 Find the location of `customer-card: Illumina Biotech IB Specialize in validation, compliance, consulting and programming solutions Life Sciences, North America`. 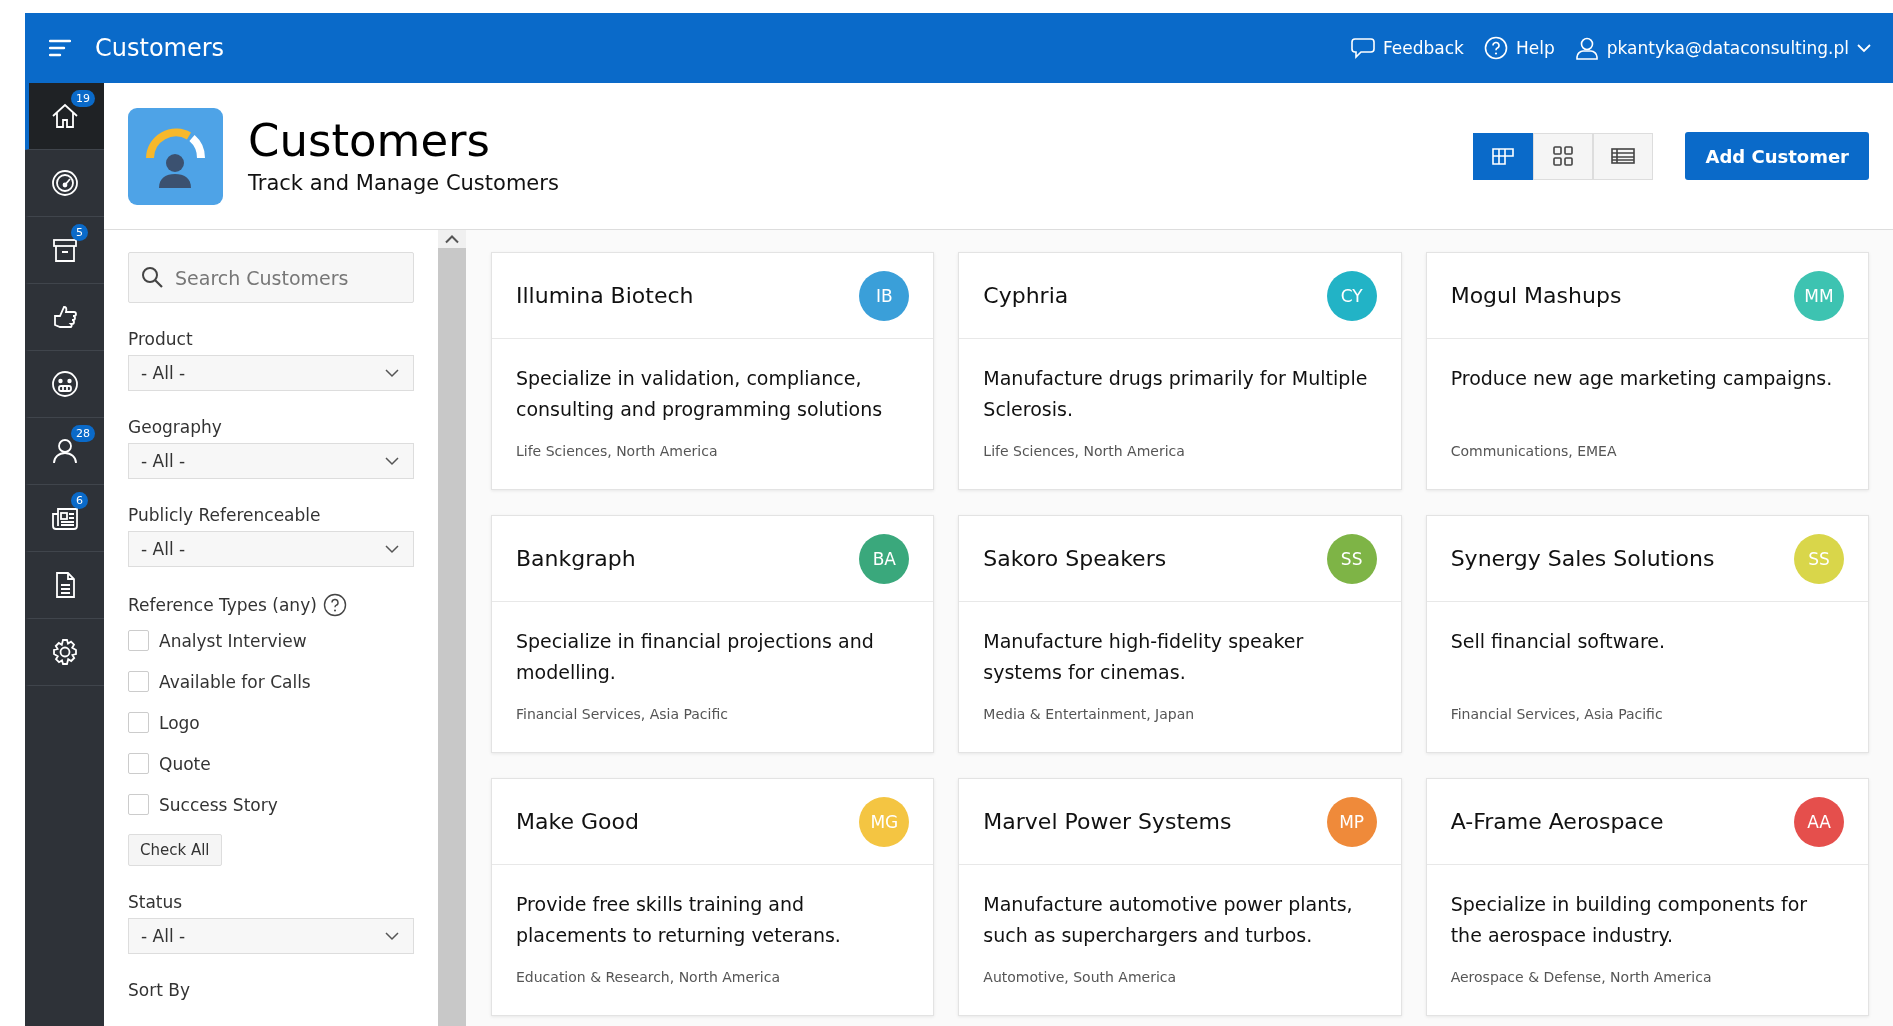

customer-card: Illumina Biotech IB Specialize in validation, compliance, consulting and programming solutions Life Sciences, North America is located at coordinates (713, 371).